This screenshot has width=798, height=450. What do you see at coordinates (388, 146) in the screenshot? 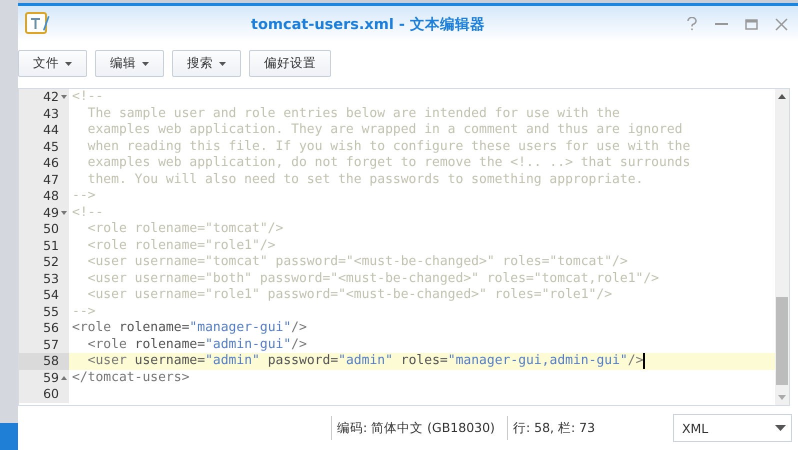
I see `code-line: when reading this file. If you wish to configure these users for use with the` at bounding box center [388, 146].